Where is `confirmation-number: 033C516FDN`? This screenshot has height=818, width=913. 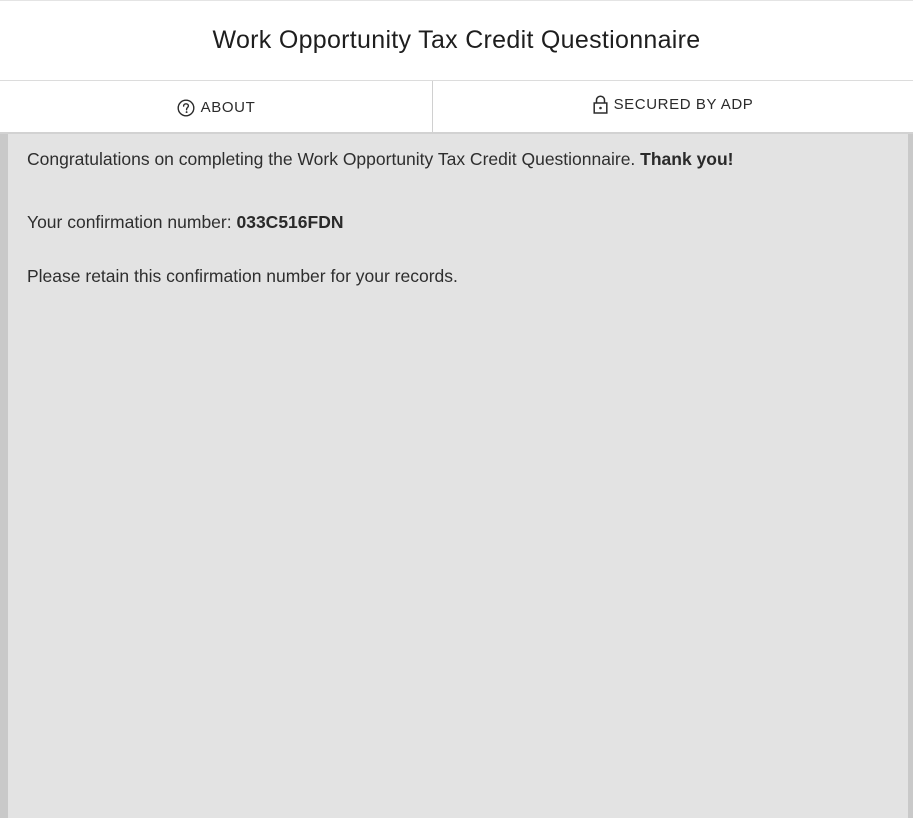 confirmation-number: 033C516FDN is located at coordinates (290, 222).